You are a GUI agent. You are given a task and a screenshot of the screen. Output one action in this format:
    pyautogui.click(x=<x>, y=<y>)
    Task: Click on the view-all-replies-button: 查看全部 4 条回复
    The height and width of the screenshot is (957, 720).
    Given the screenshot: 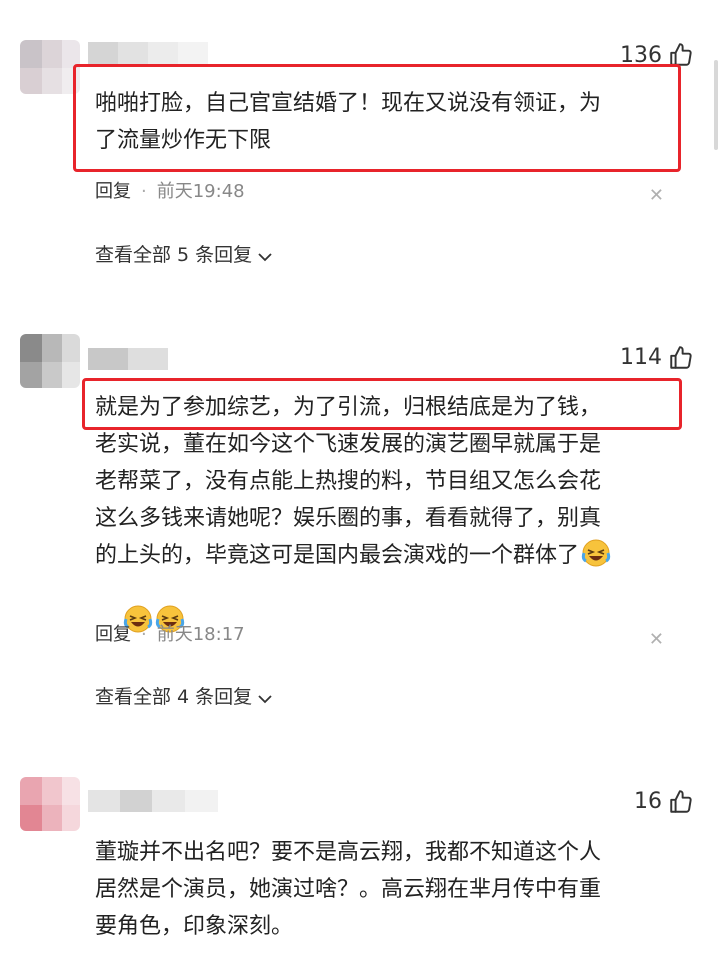 What is the action you would take?
    pyautogui.click(x=183, y=697)
    